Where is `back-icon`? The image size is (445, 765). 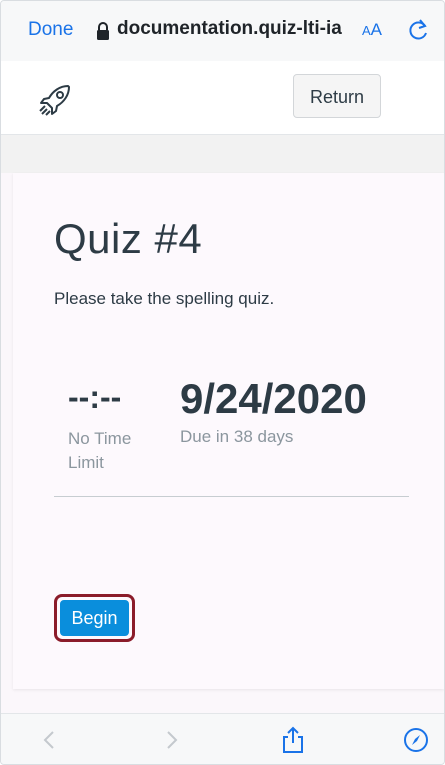 back-icon is located at coordinates (50, 740).